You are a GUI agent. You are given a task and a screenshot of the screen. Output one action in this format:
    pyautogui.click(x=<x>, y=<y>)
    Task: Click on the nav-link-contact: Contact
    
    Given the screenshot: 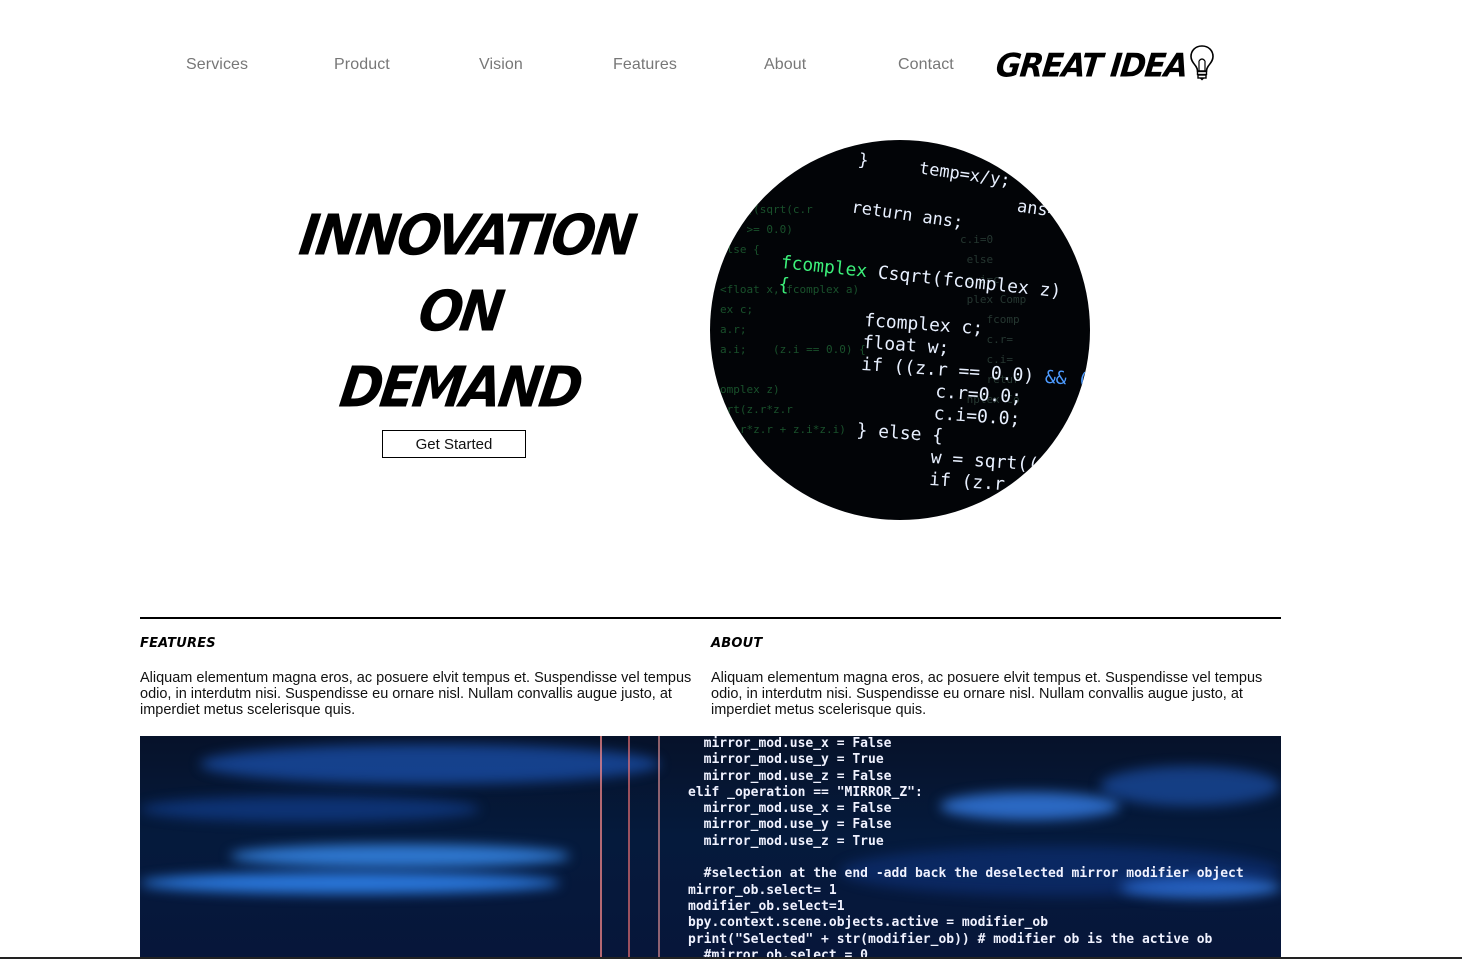 What is the action you would take?
    pyautogui.click(x=926, y=65)
    